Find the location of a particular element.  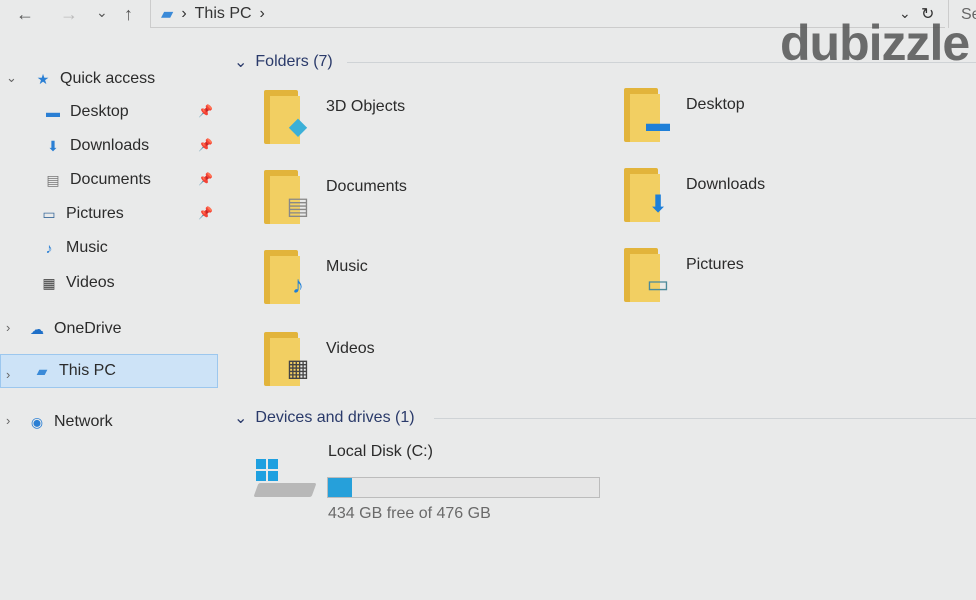

sidebar-item-label: Quick access is located at coordinates (108, 78).